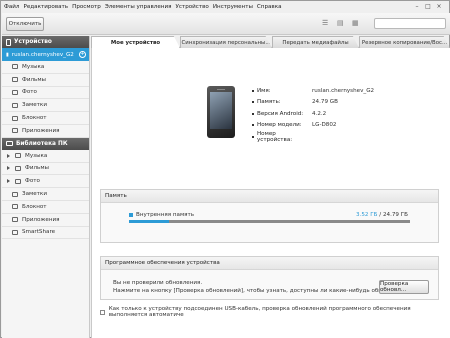 This screenshot has height=338, width=450. I want to click on device-name: ruslan.chernyshev_G2, so click(42, 54).